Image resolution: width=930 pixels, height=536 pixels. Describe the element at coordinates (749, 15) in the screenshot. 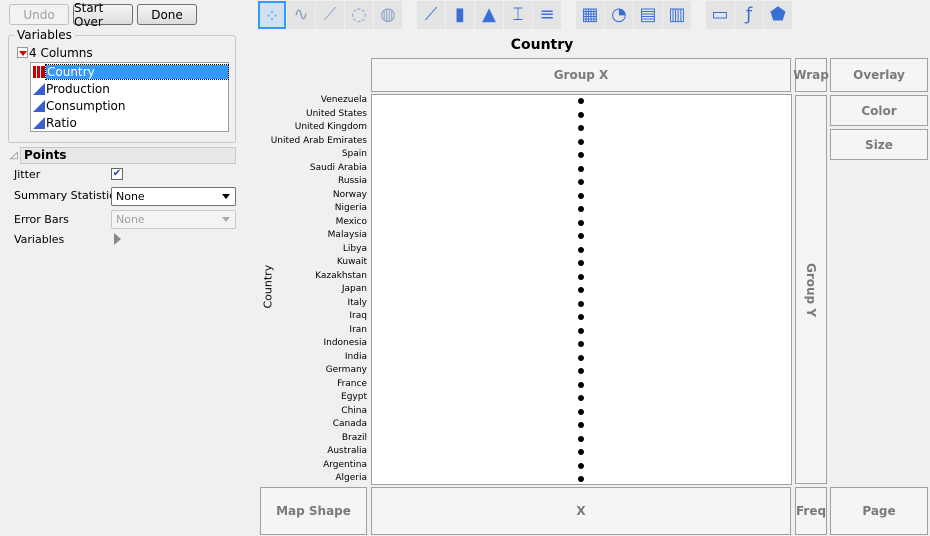

I see `formula-element-icon: ƒ` at that location.